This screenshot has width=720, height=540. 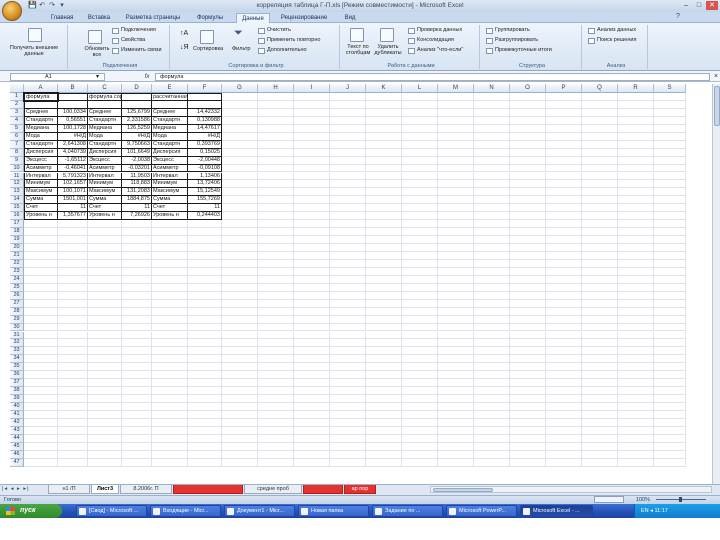 What do you see at coordinates (456, 446) in the screenshot?
I see `cell-m45` at bounding box center [456, 446].